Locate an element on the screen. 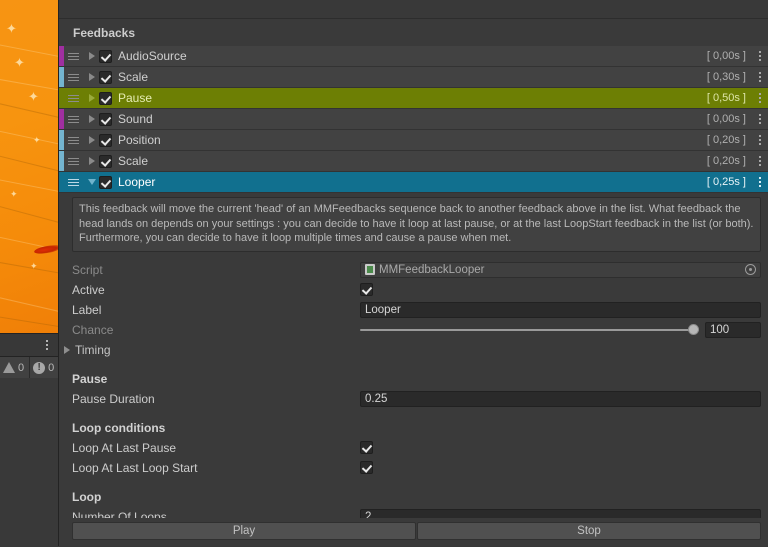  timing-label: Timing is located at coordinates (93, 349).